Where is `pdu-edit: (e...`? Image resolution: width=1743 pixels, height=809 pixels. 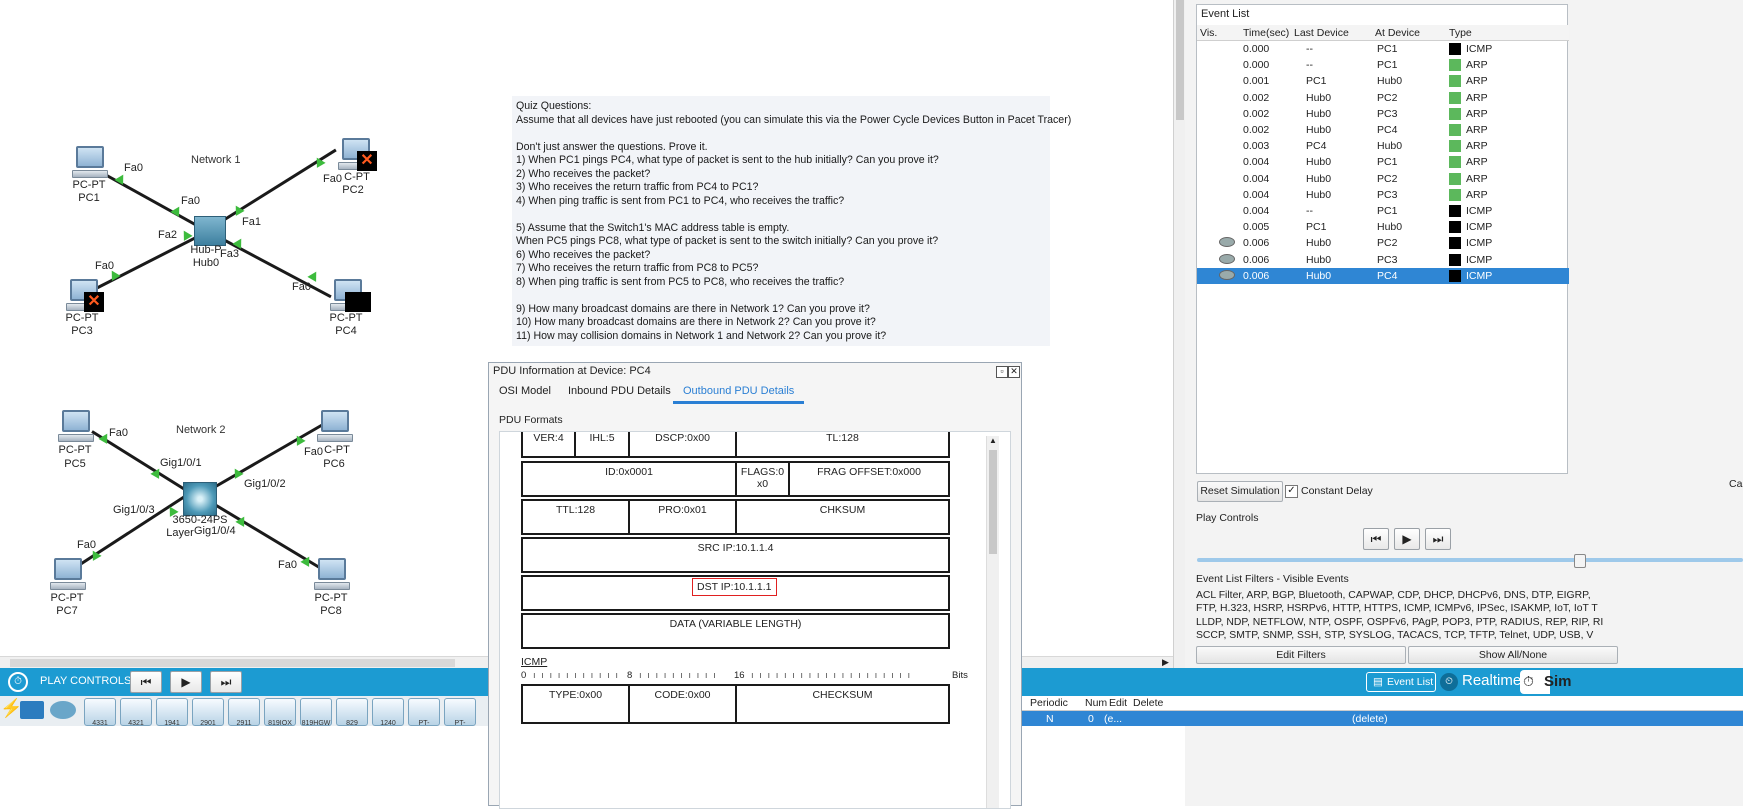
pdu-edit: (e... is located at coordinates (1113, 719).